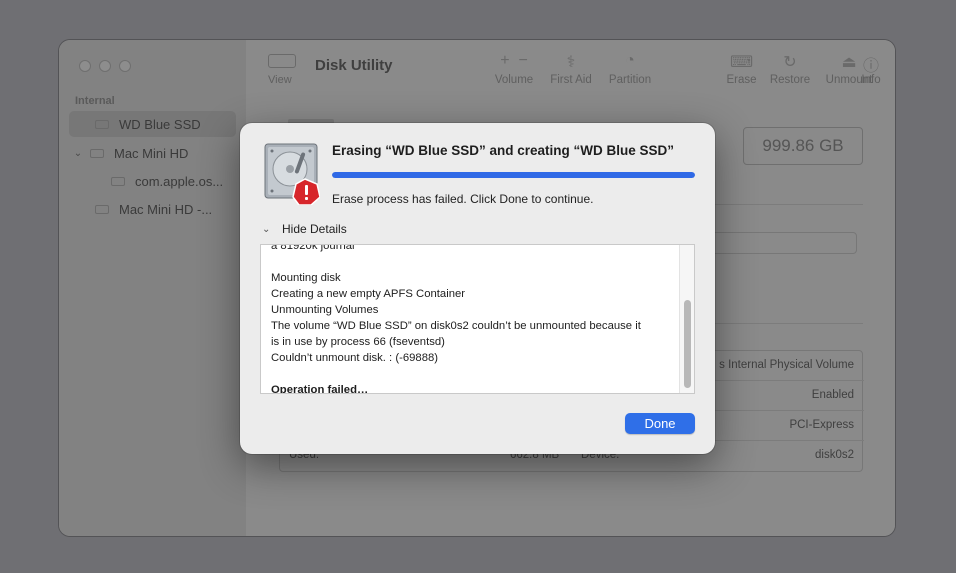  I want to click on info-label: Info, so click(871, 80).